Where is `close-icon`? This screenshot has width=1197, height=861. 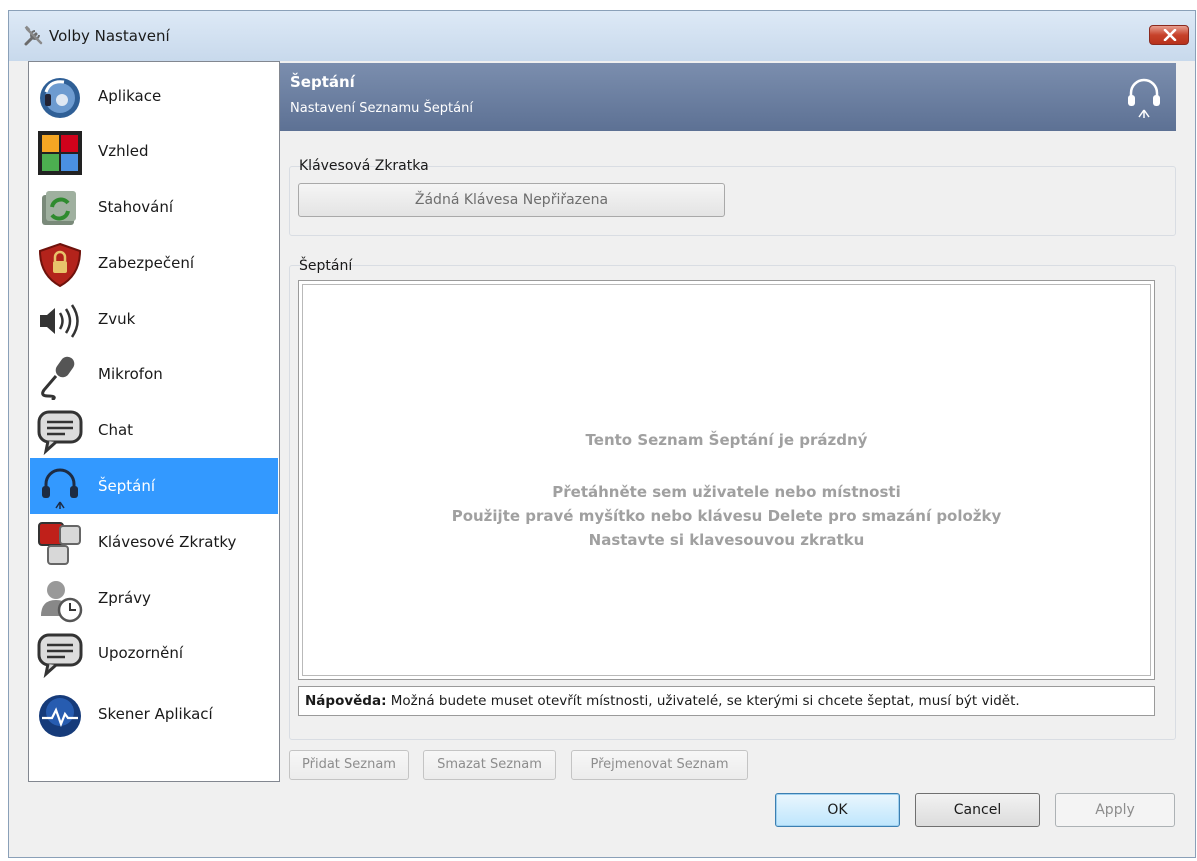 close-icon is located at coordinates (1170, 35).